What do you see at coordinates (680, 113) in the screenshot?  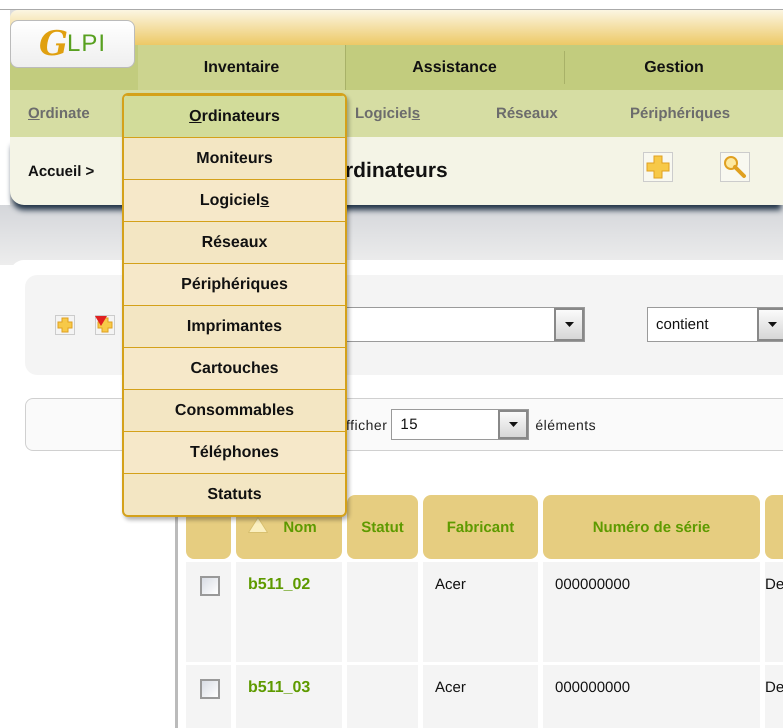 I see `submenu-link: Périphériques` at bounding box center [680, 113].